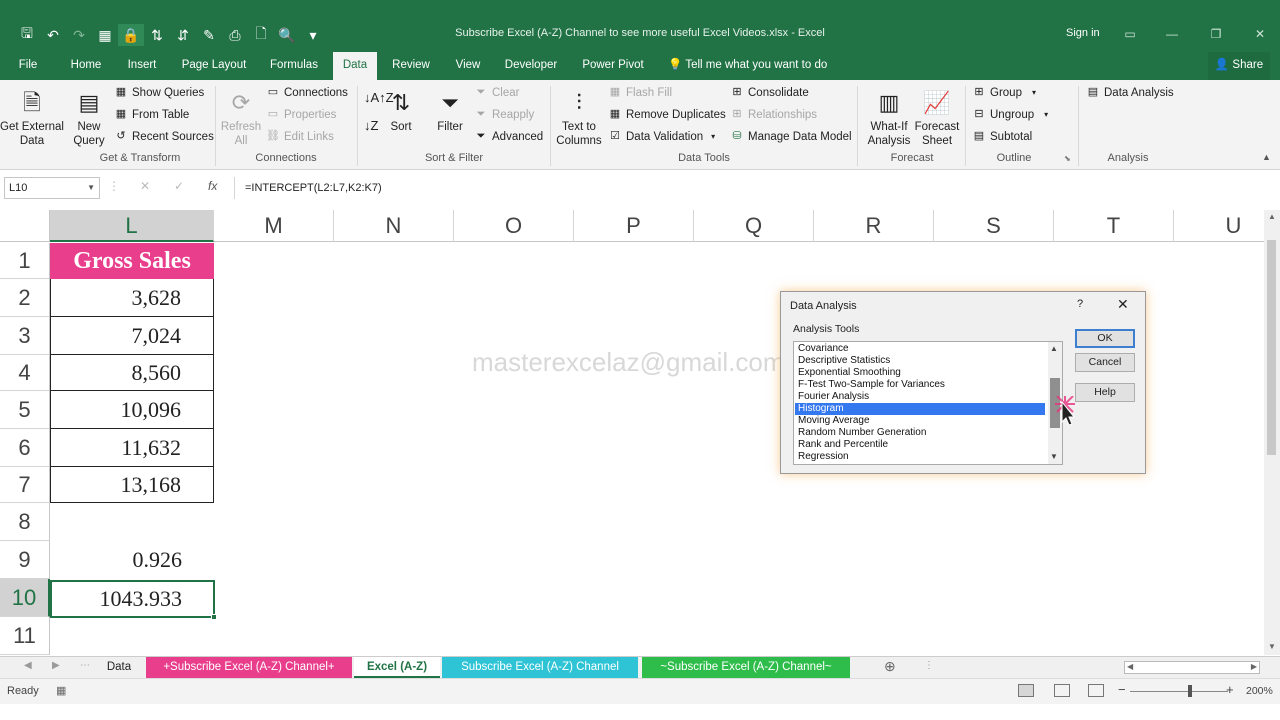 The height and width of the screenshot is (720, 1280). What do you see at coordinates (132, 226) in the screenshot?
I see `column-header: L` at bounding box center [132, 226].